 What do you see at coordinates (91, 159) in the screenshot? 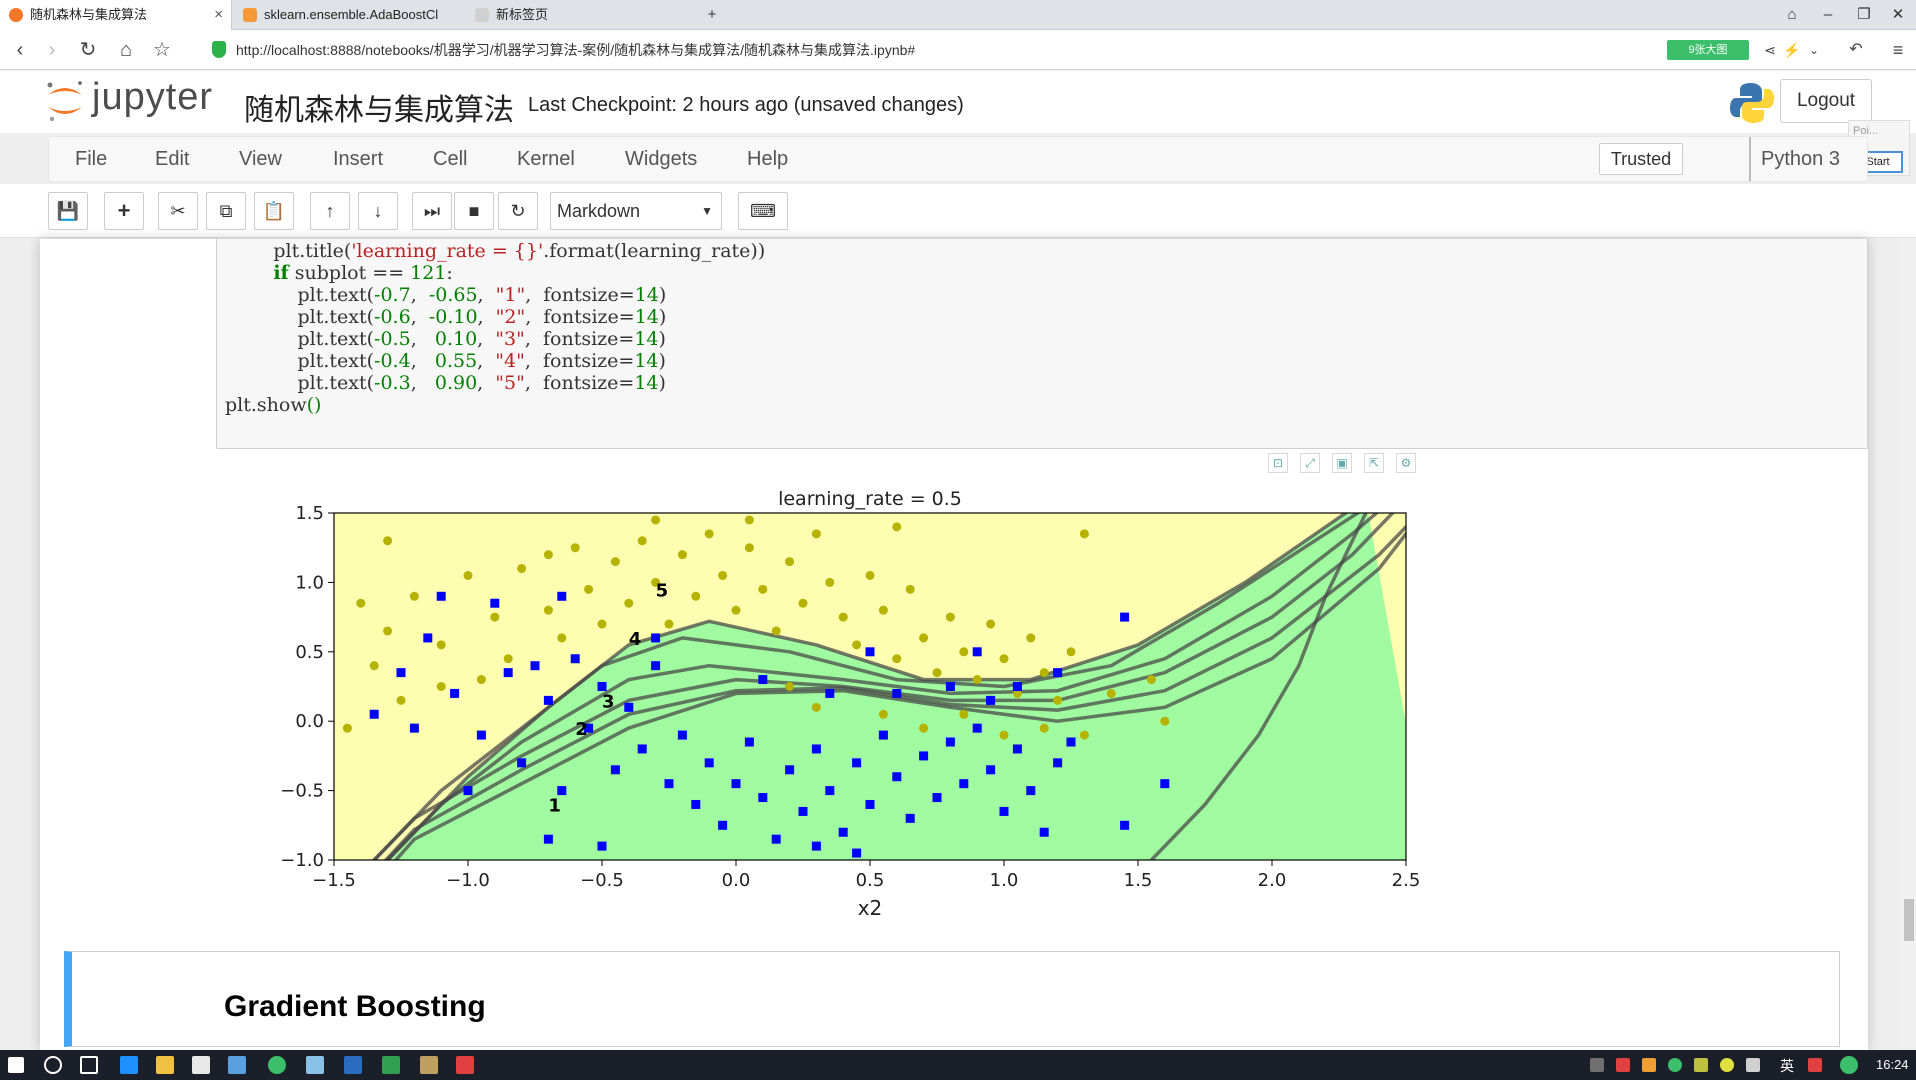
I see `menu-file: File` at bounding box center [91, 159].